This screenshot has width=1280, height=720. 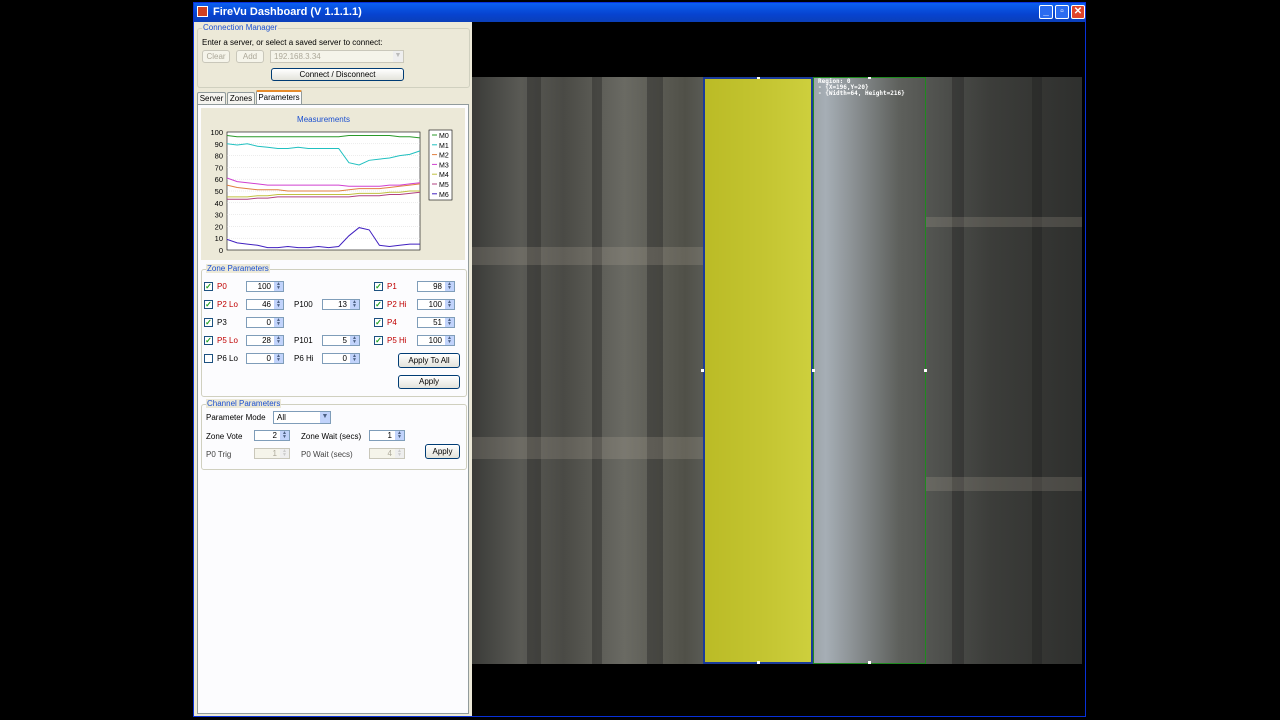 What do you see at coordinates (302, 417) in the screenshot?
I see `parameter-mode-combo: All ▼` at bounding box center [302, 417].